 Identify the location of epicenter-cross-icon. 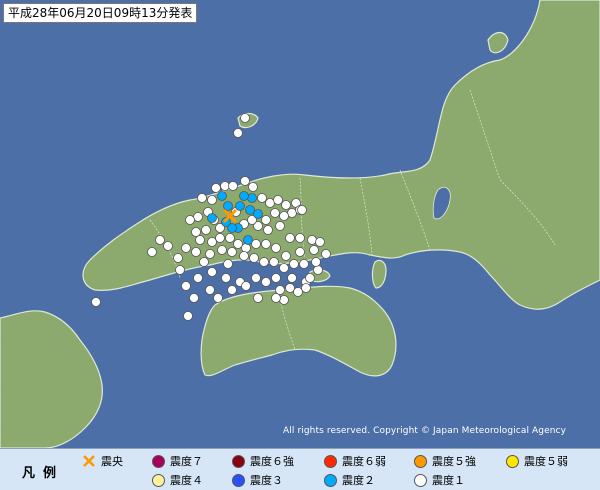
(89, 461).